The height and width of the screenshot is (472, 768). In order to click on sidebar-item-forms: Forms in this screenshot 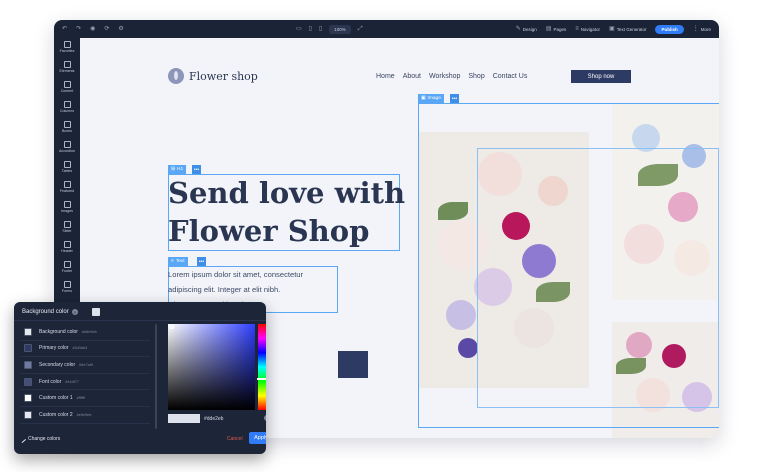, I will do `click(67, 287)`.